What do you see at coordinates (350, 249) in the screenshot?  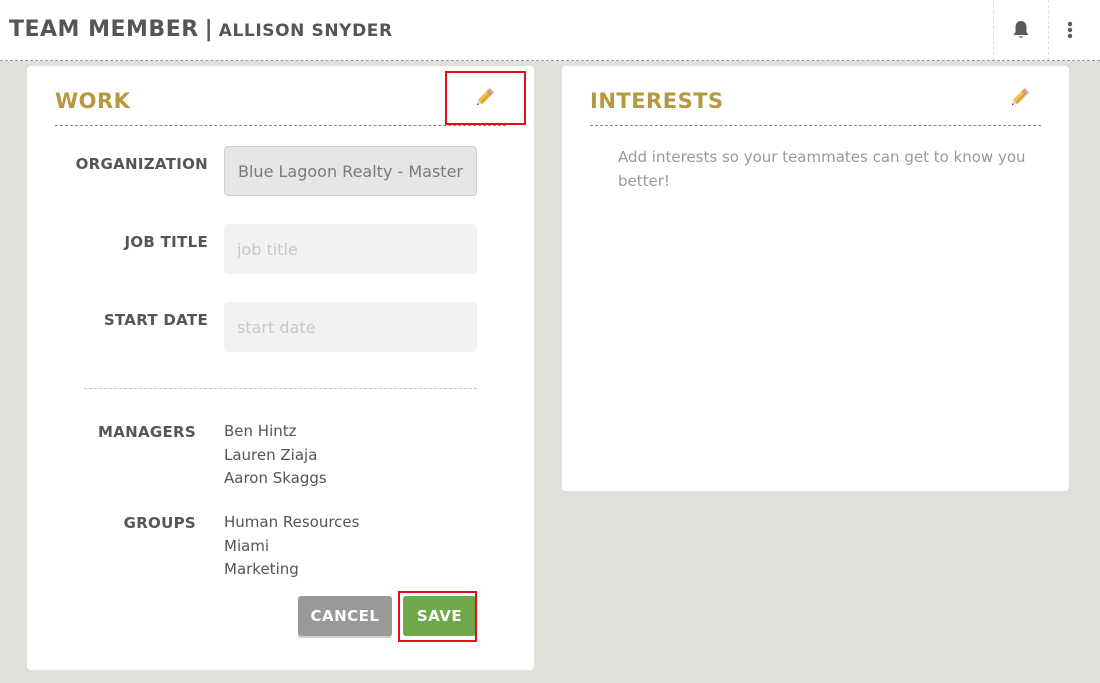 I see `job-title-field` at bounding box center [350, 249].